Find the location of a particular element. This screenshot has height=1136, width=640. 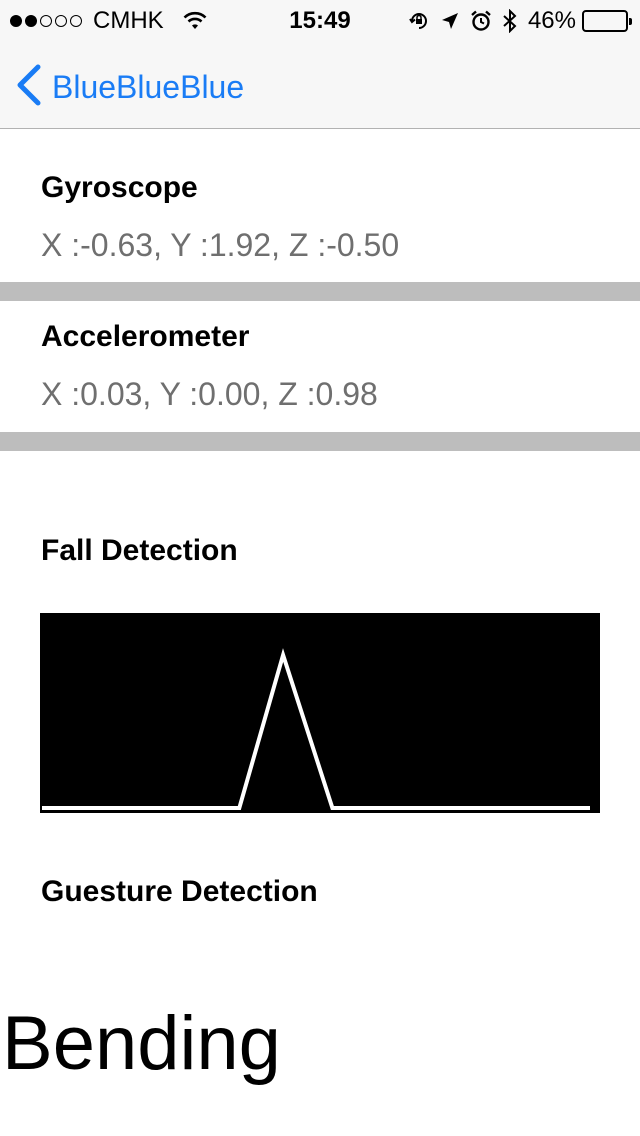

fall-detection-title: Fall Detection is located at coordinates (139, 550).